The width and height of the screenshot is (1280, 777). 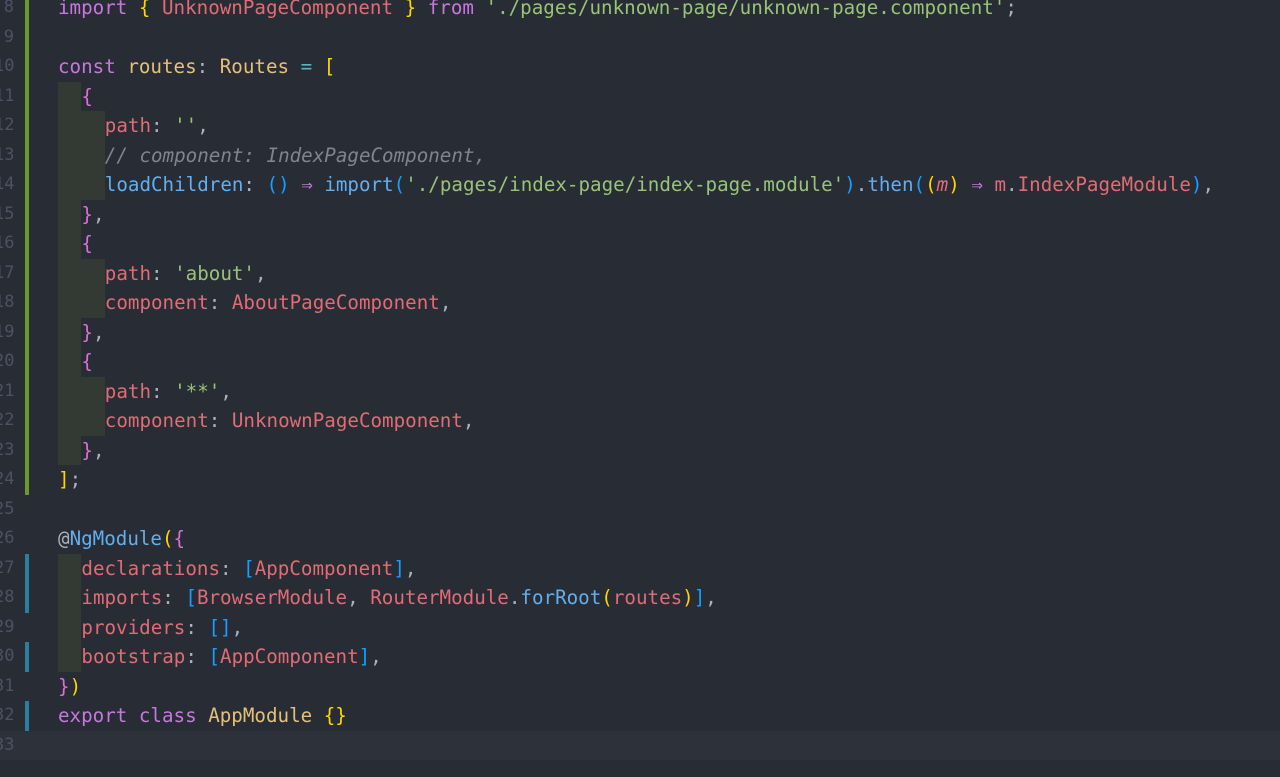 What do you see at coordinates (640, 273) in the screenshot?
I see `code-line: 17 path: 'about',` at bounding box center [640, 273].